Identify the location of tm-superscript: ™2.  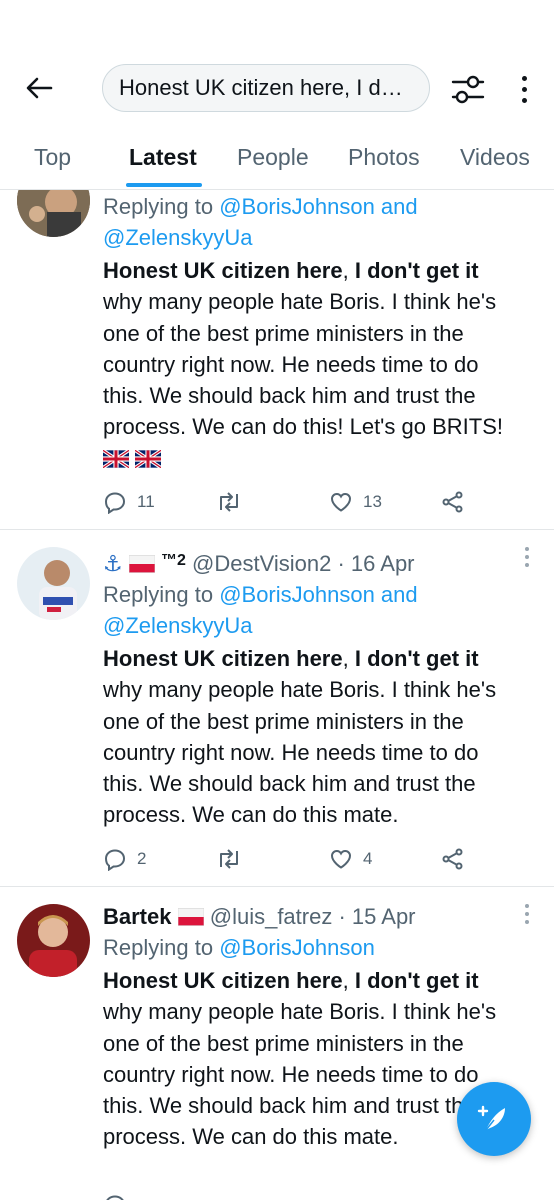
(173, 560).